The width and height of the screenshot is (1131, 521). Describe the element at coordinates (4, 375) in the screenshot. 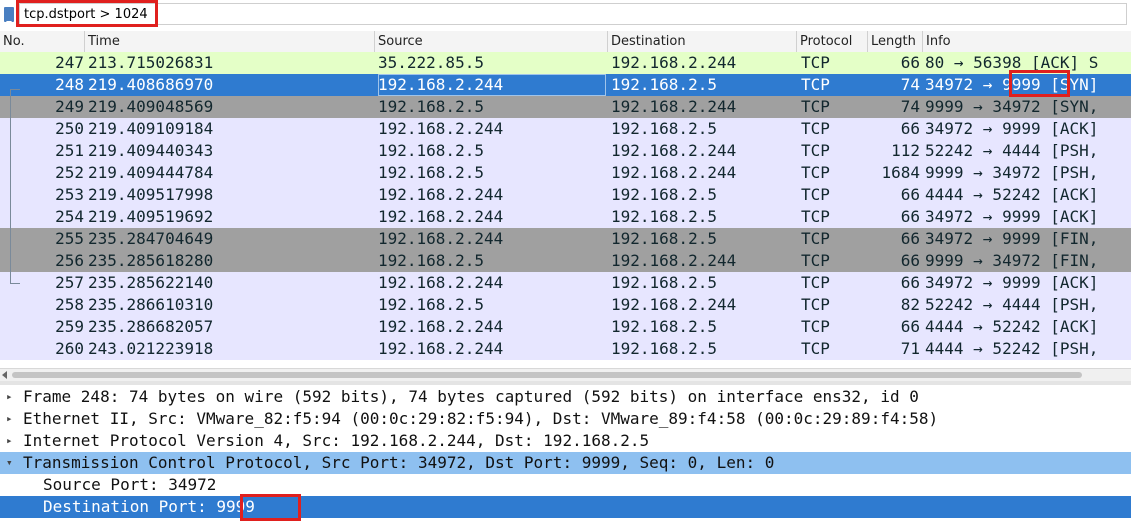

I see `scroll-left-icon` at that location.